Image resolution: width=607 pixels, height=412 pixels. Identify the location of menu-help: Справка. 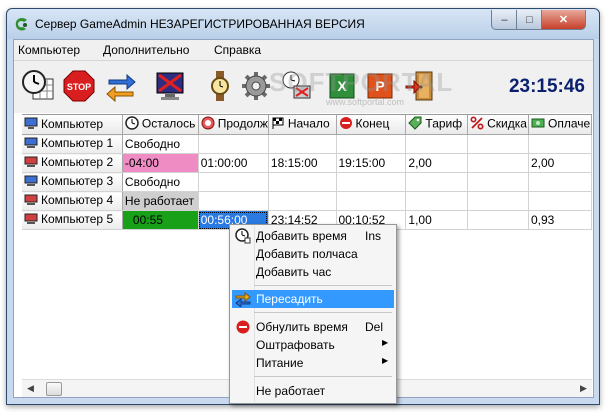
(237, 50).